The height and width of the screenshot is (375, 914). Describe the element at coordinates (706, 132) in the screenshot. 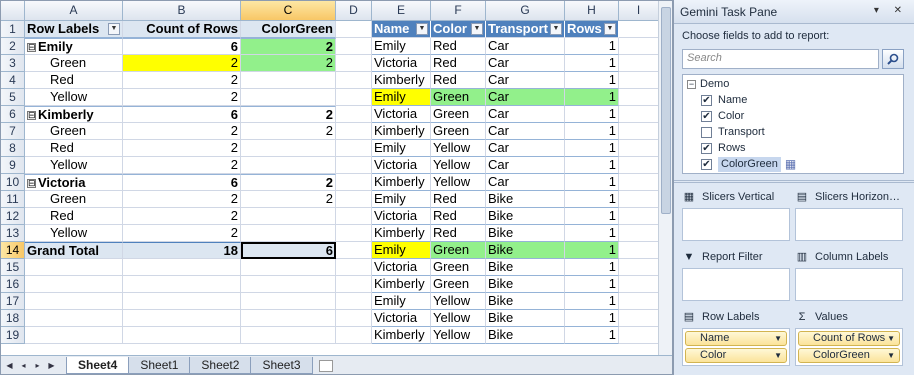

I see `checkbox` at that location.